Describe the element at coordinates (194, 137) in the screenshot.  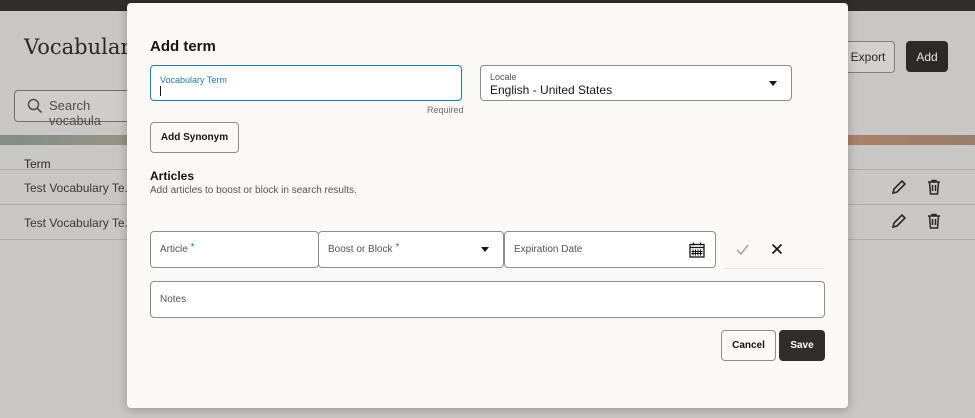
I see `add-synonym-button: Add Synonym` at that location.